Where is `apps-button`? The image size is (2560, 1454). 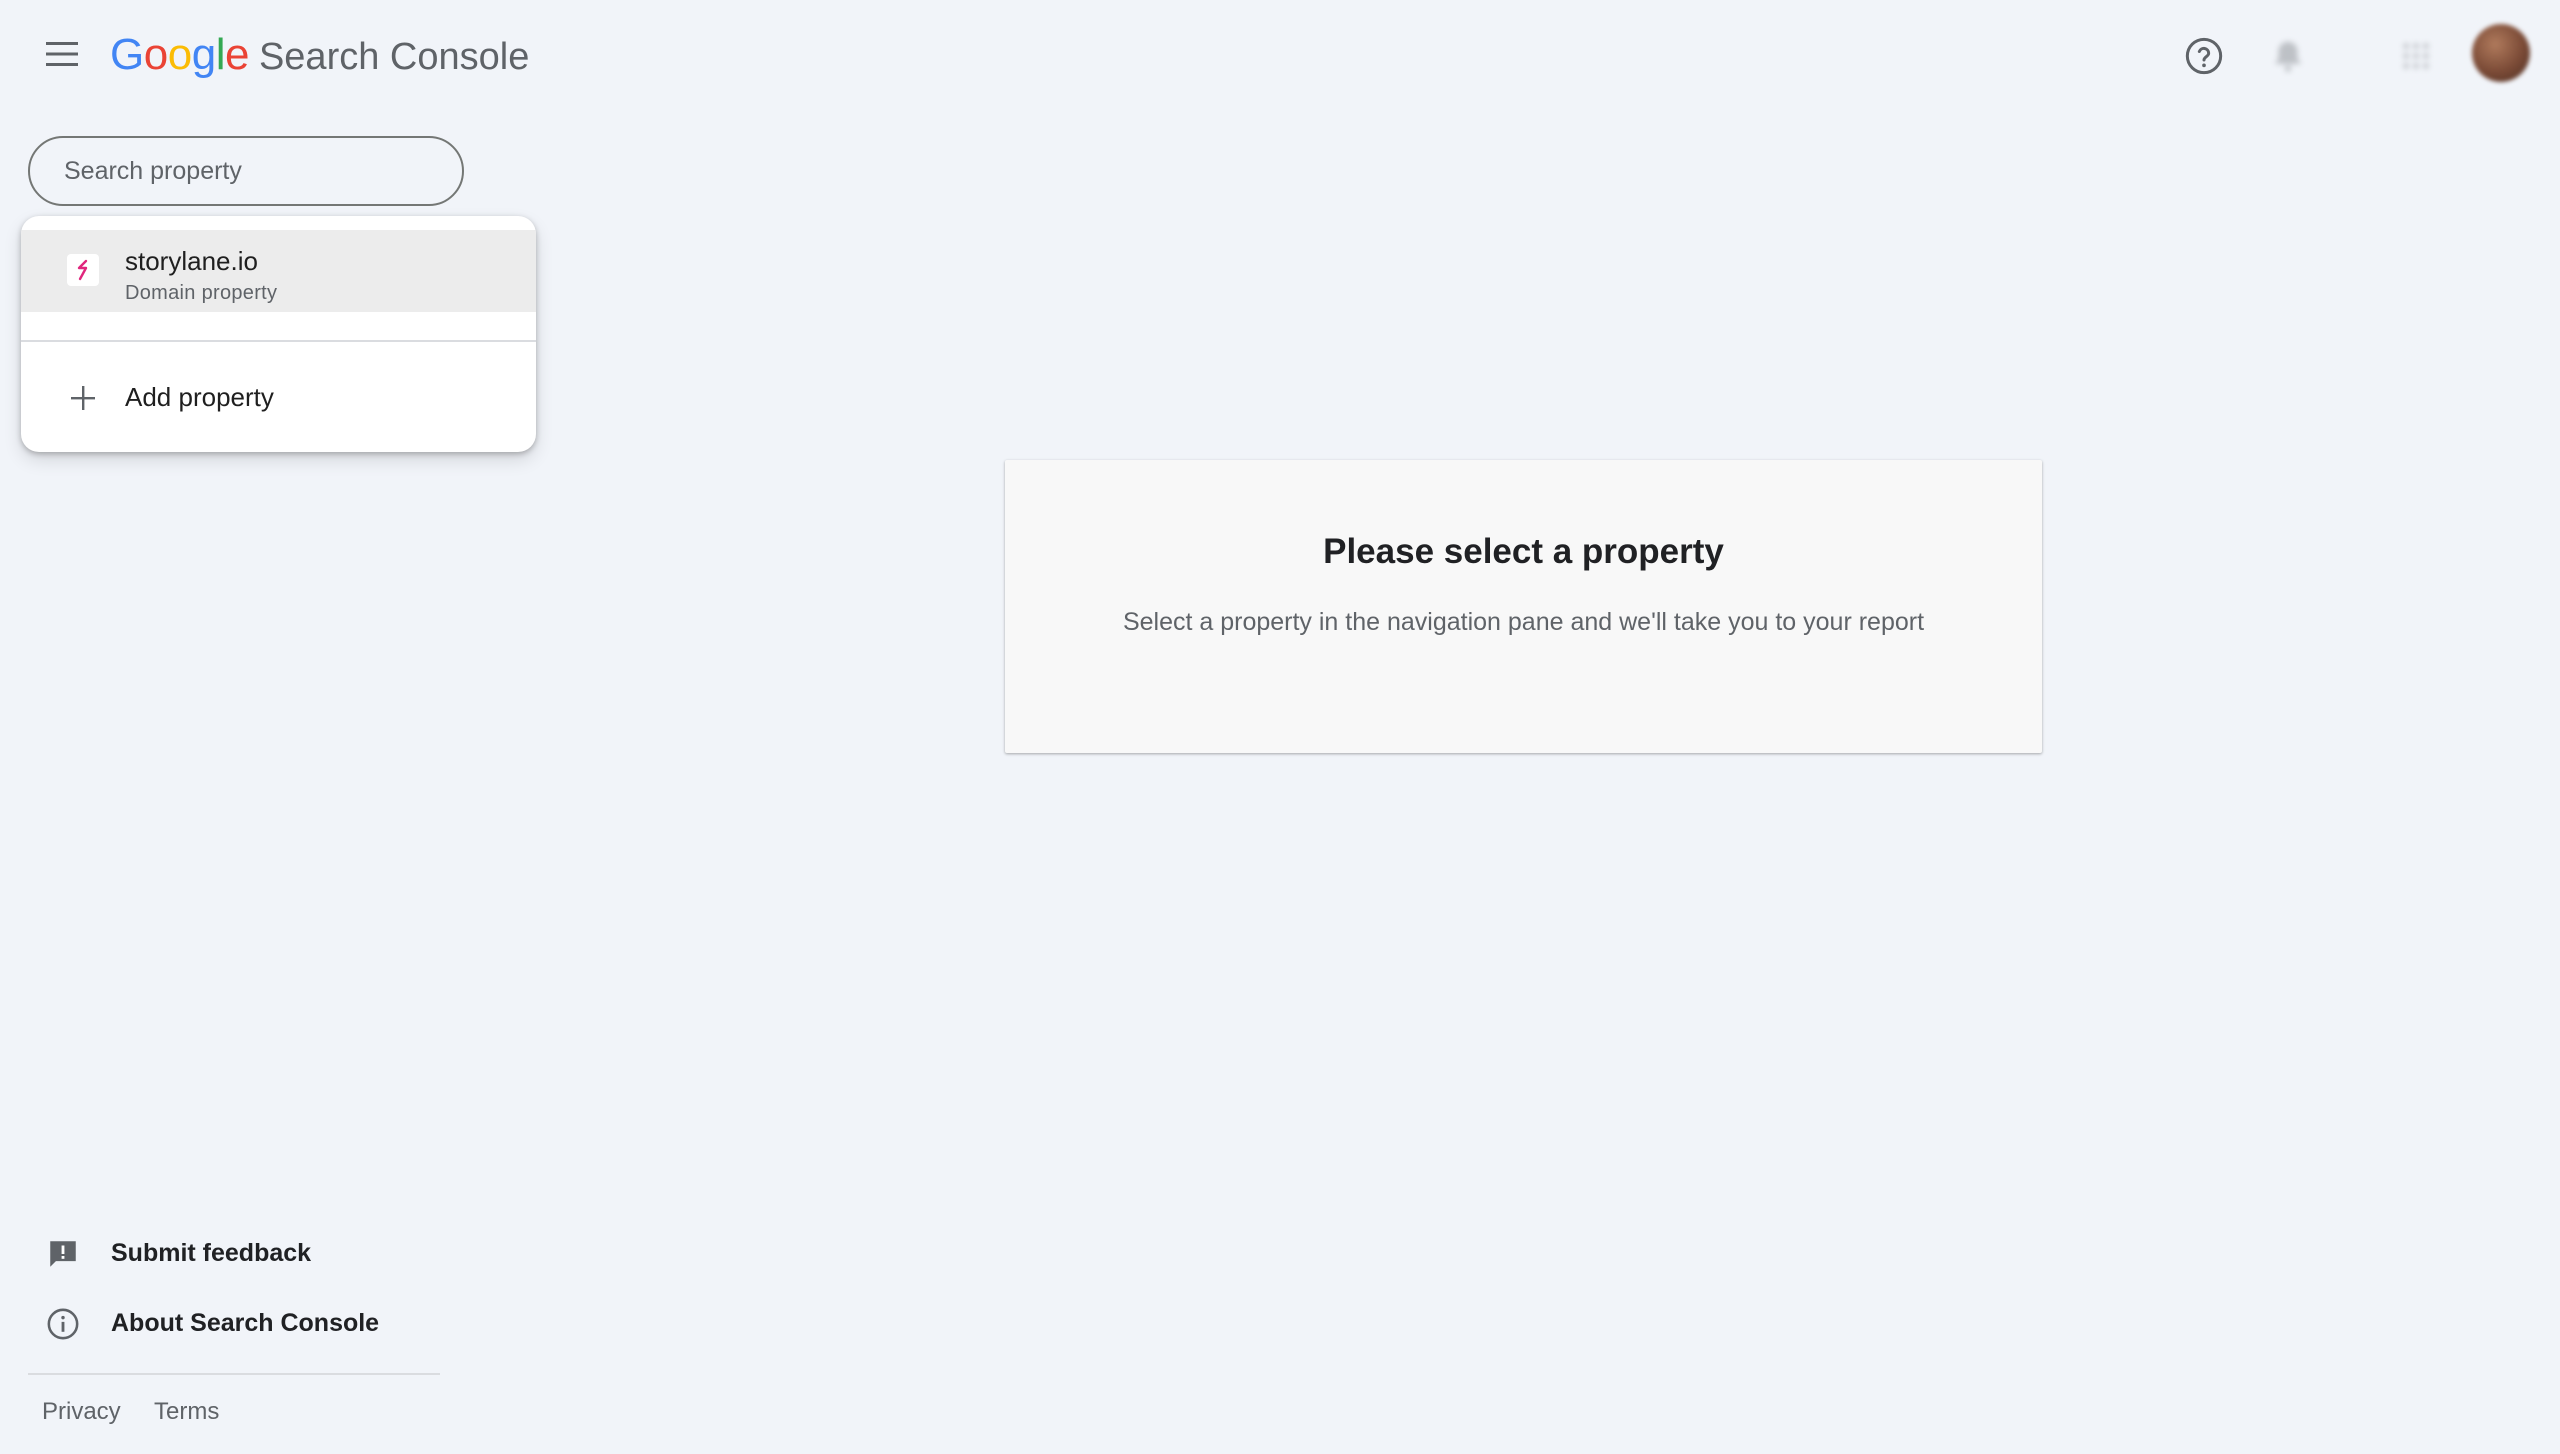
apps-button is located at coordinates (2416, 56).